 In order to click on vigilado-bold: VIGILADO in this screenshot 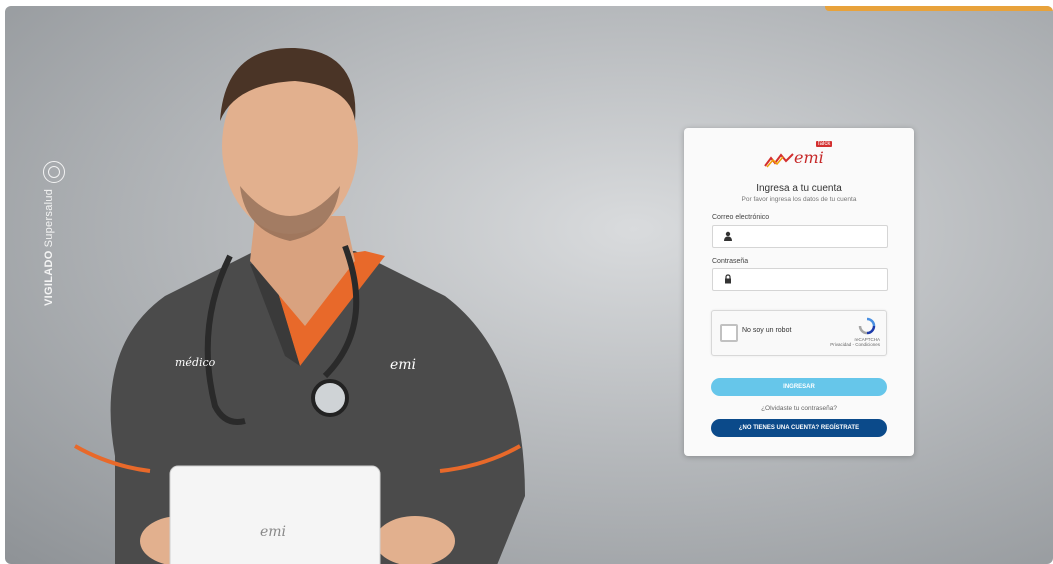, I will do `click(49, 278)`.